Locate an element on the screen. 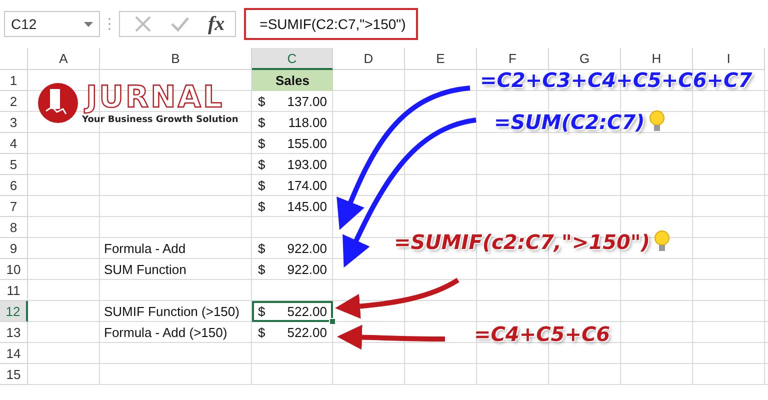 The height and width of the screenshot is (400, 768). column-header: E is located at coordinates (441, 59).